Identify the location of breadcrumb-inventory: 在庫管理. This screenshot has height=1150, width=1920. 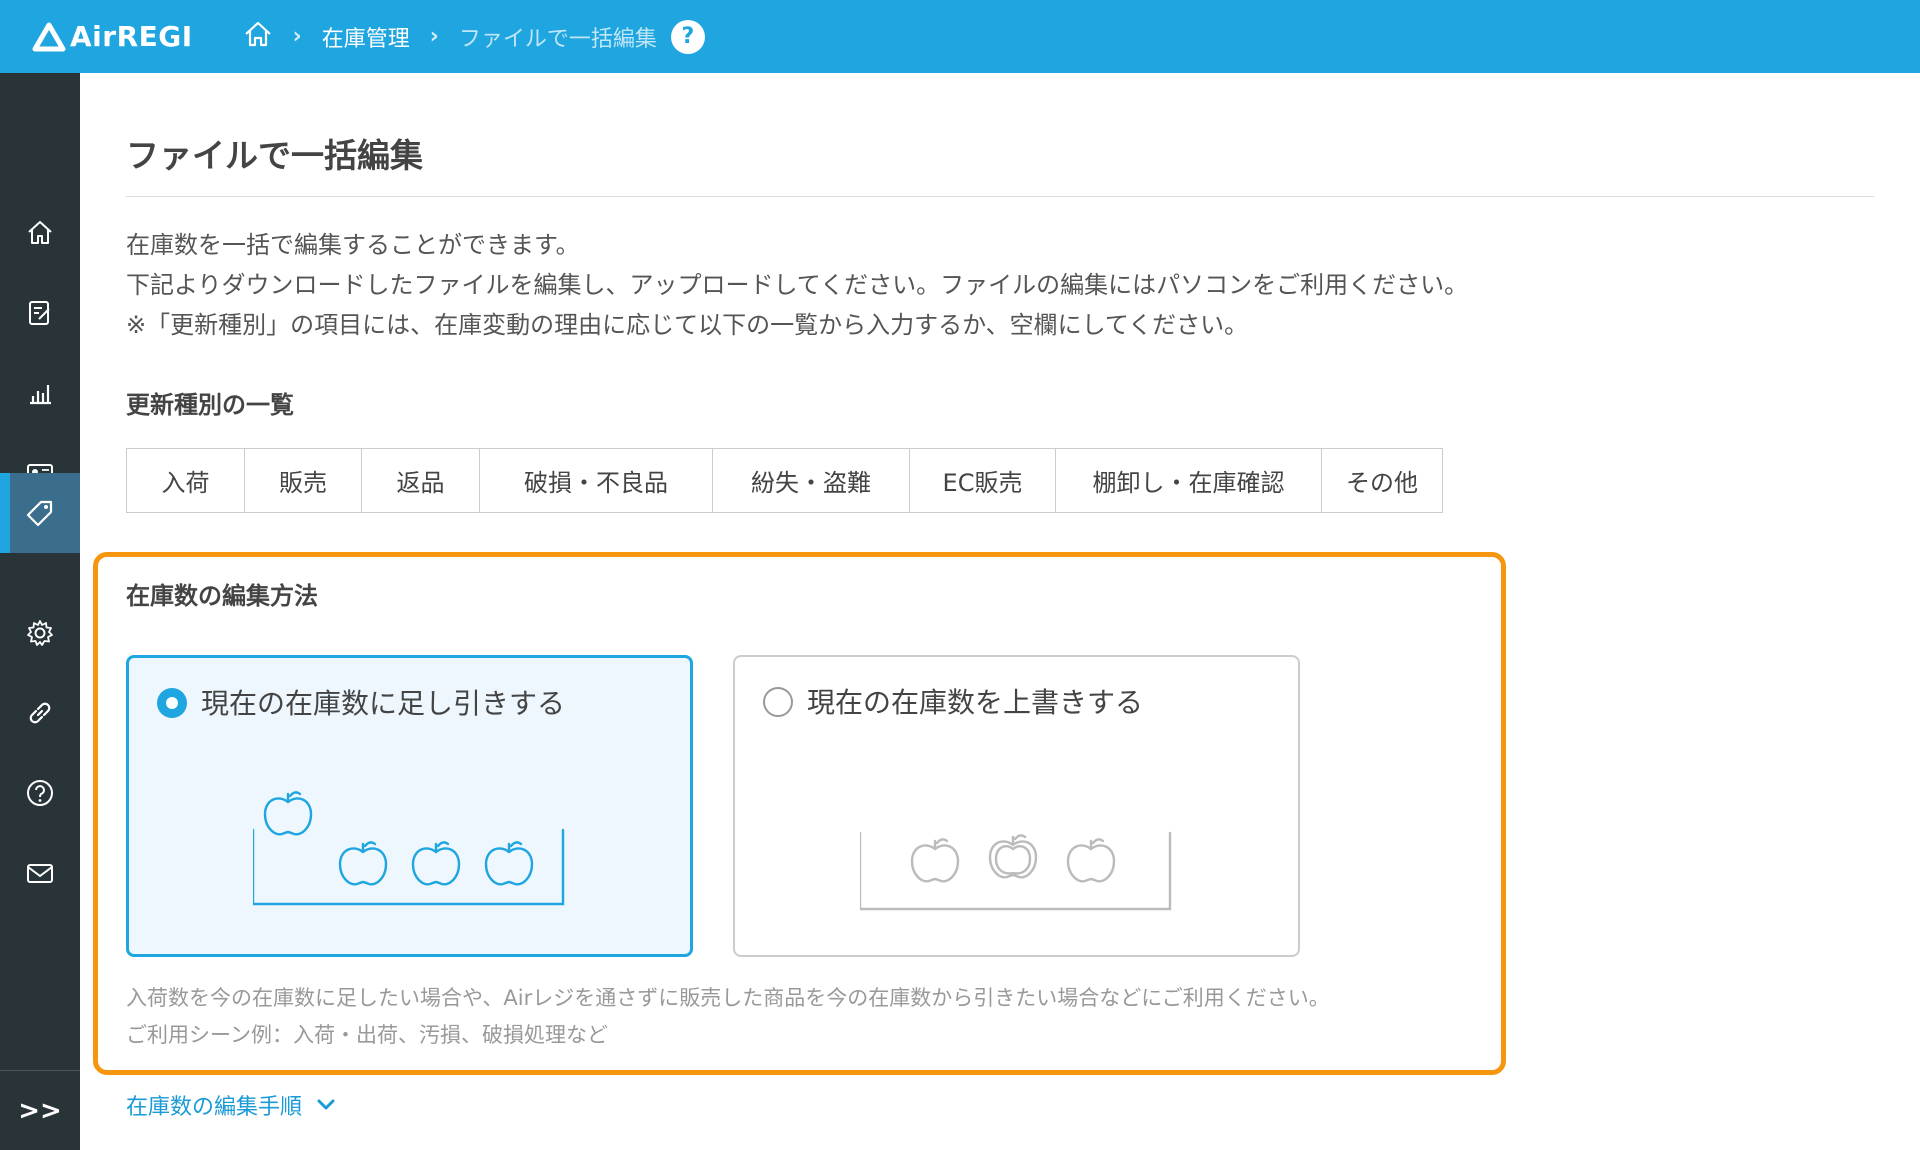
(366, 37).